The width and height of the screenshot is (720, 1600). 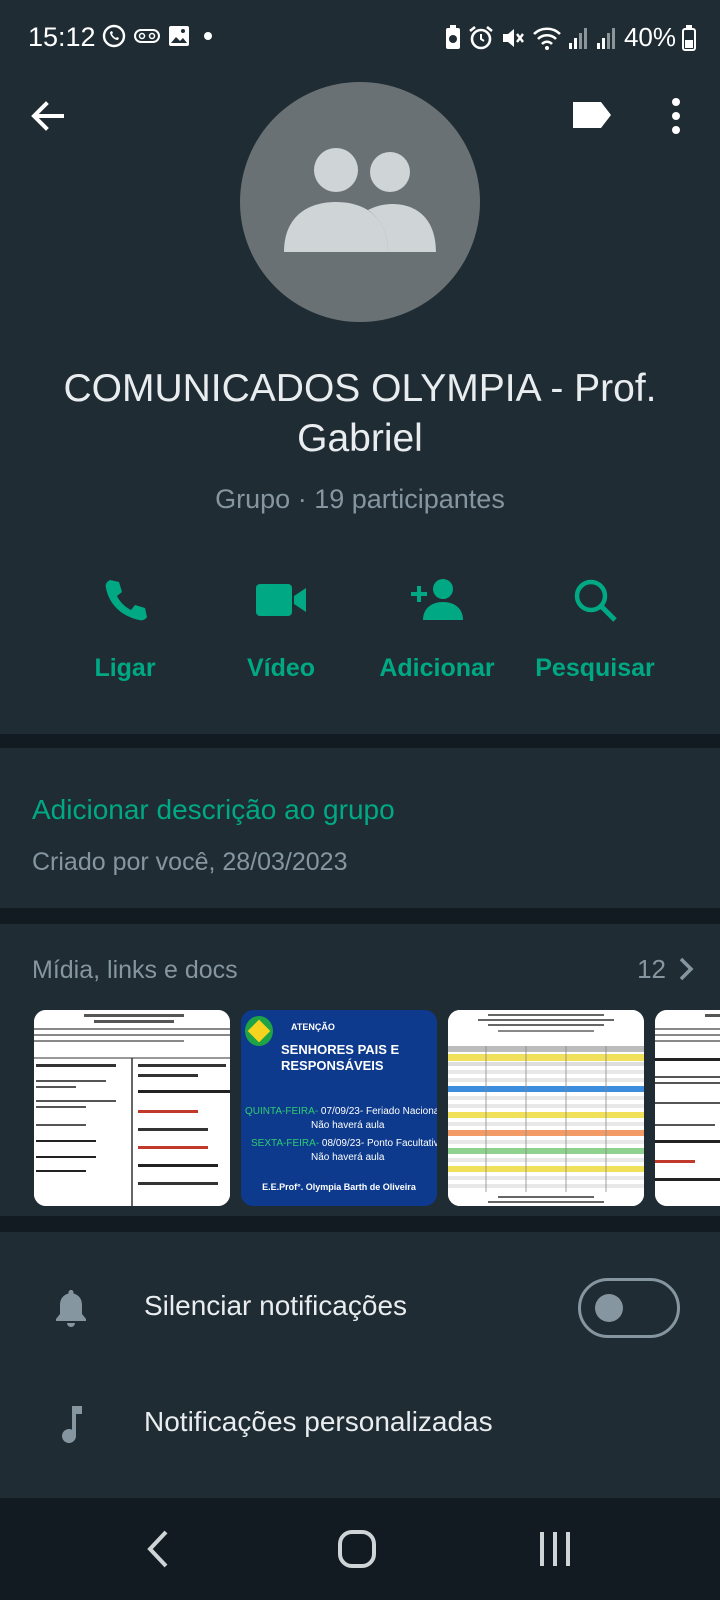 I want to click on custom-notifications-row: Notificações personalizadas, so click(x=360, y=1423).